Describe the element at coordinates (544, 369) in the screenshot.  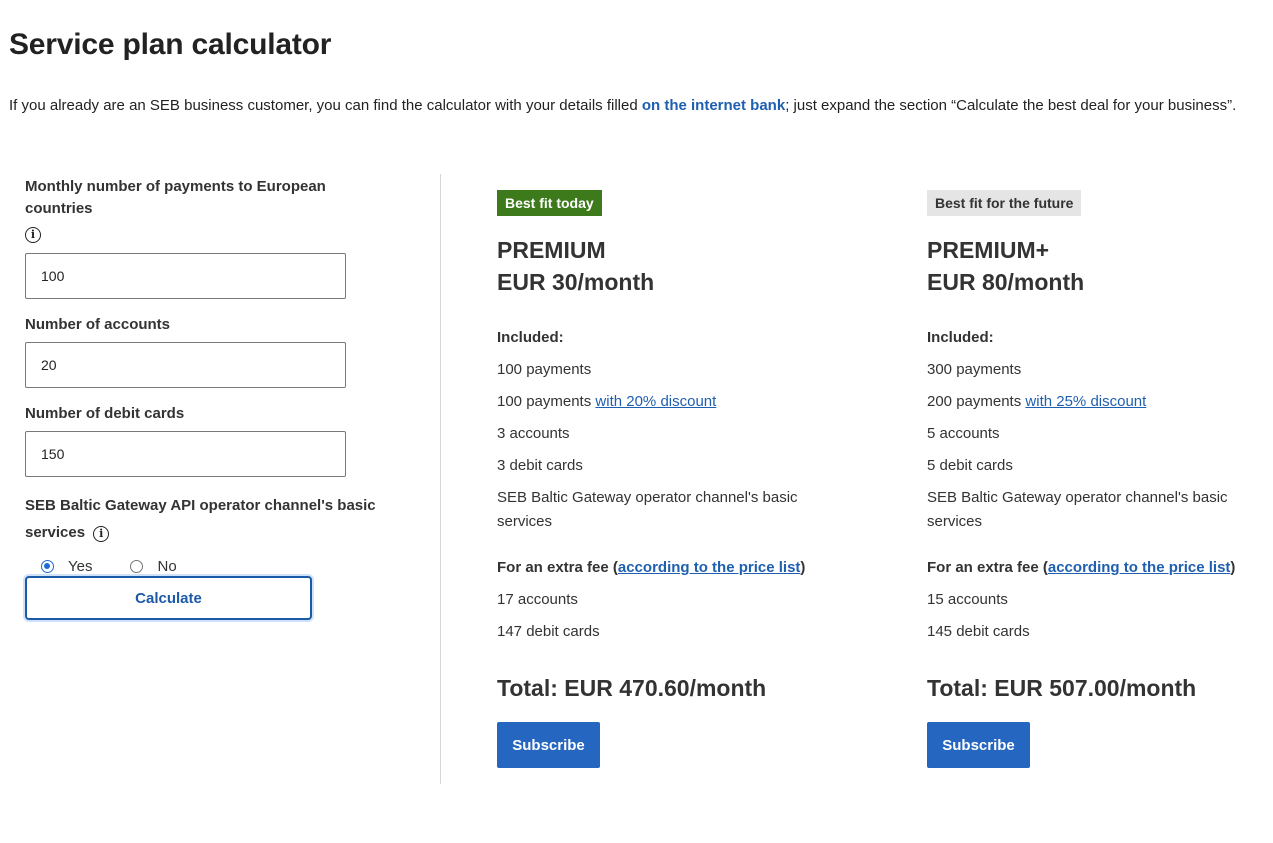
I see `included-payments: 100 payments` at that location.